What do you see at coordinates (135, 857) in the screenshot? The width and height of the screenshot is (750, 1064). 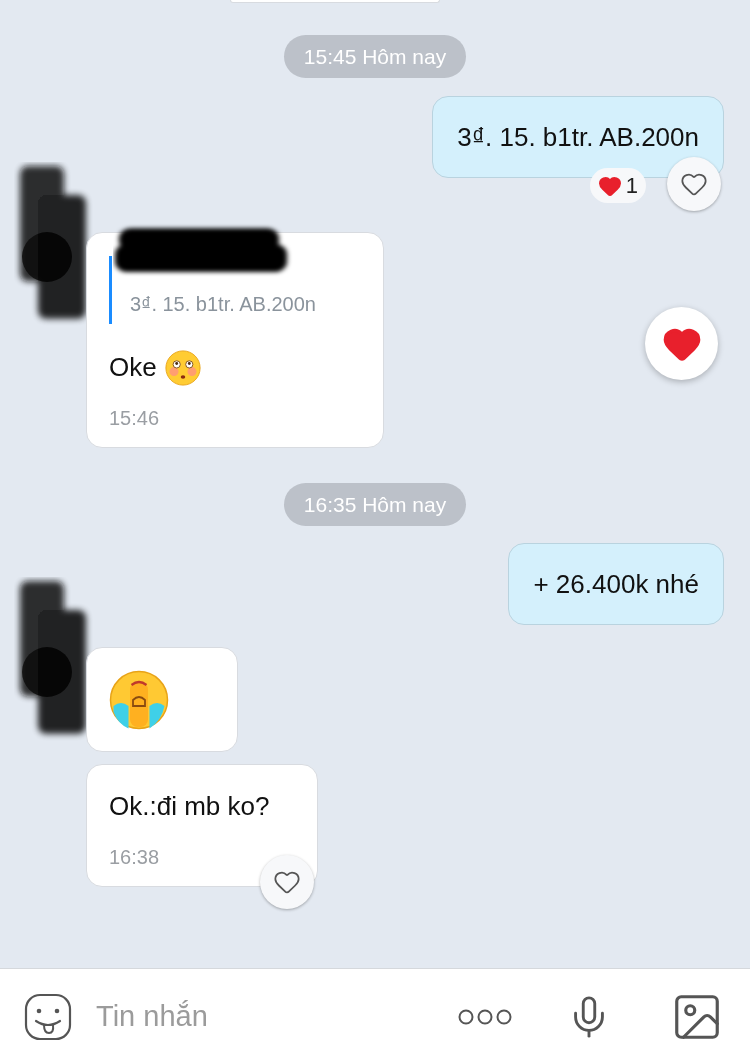 I see `message-time: 16:38` at bounding box center [135, 857].